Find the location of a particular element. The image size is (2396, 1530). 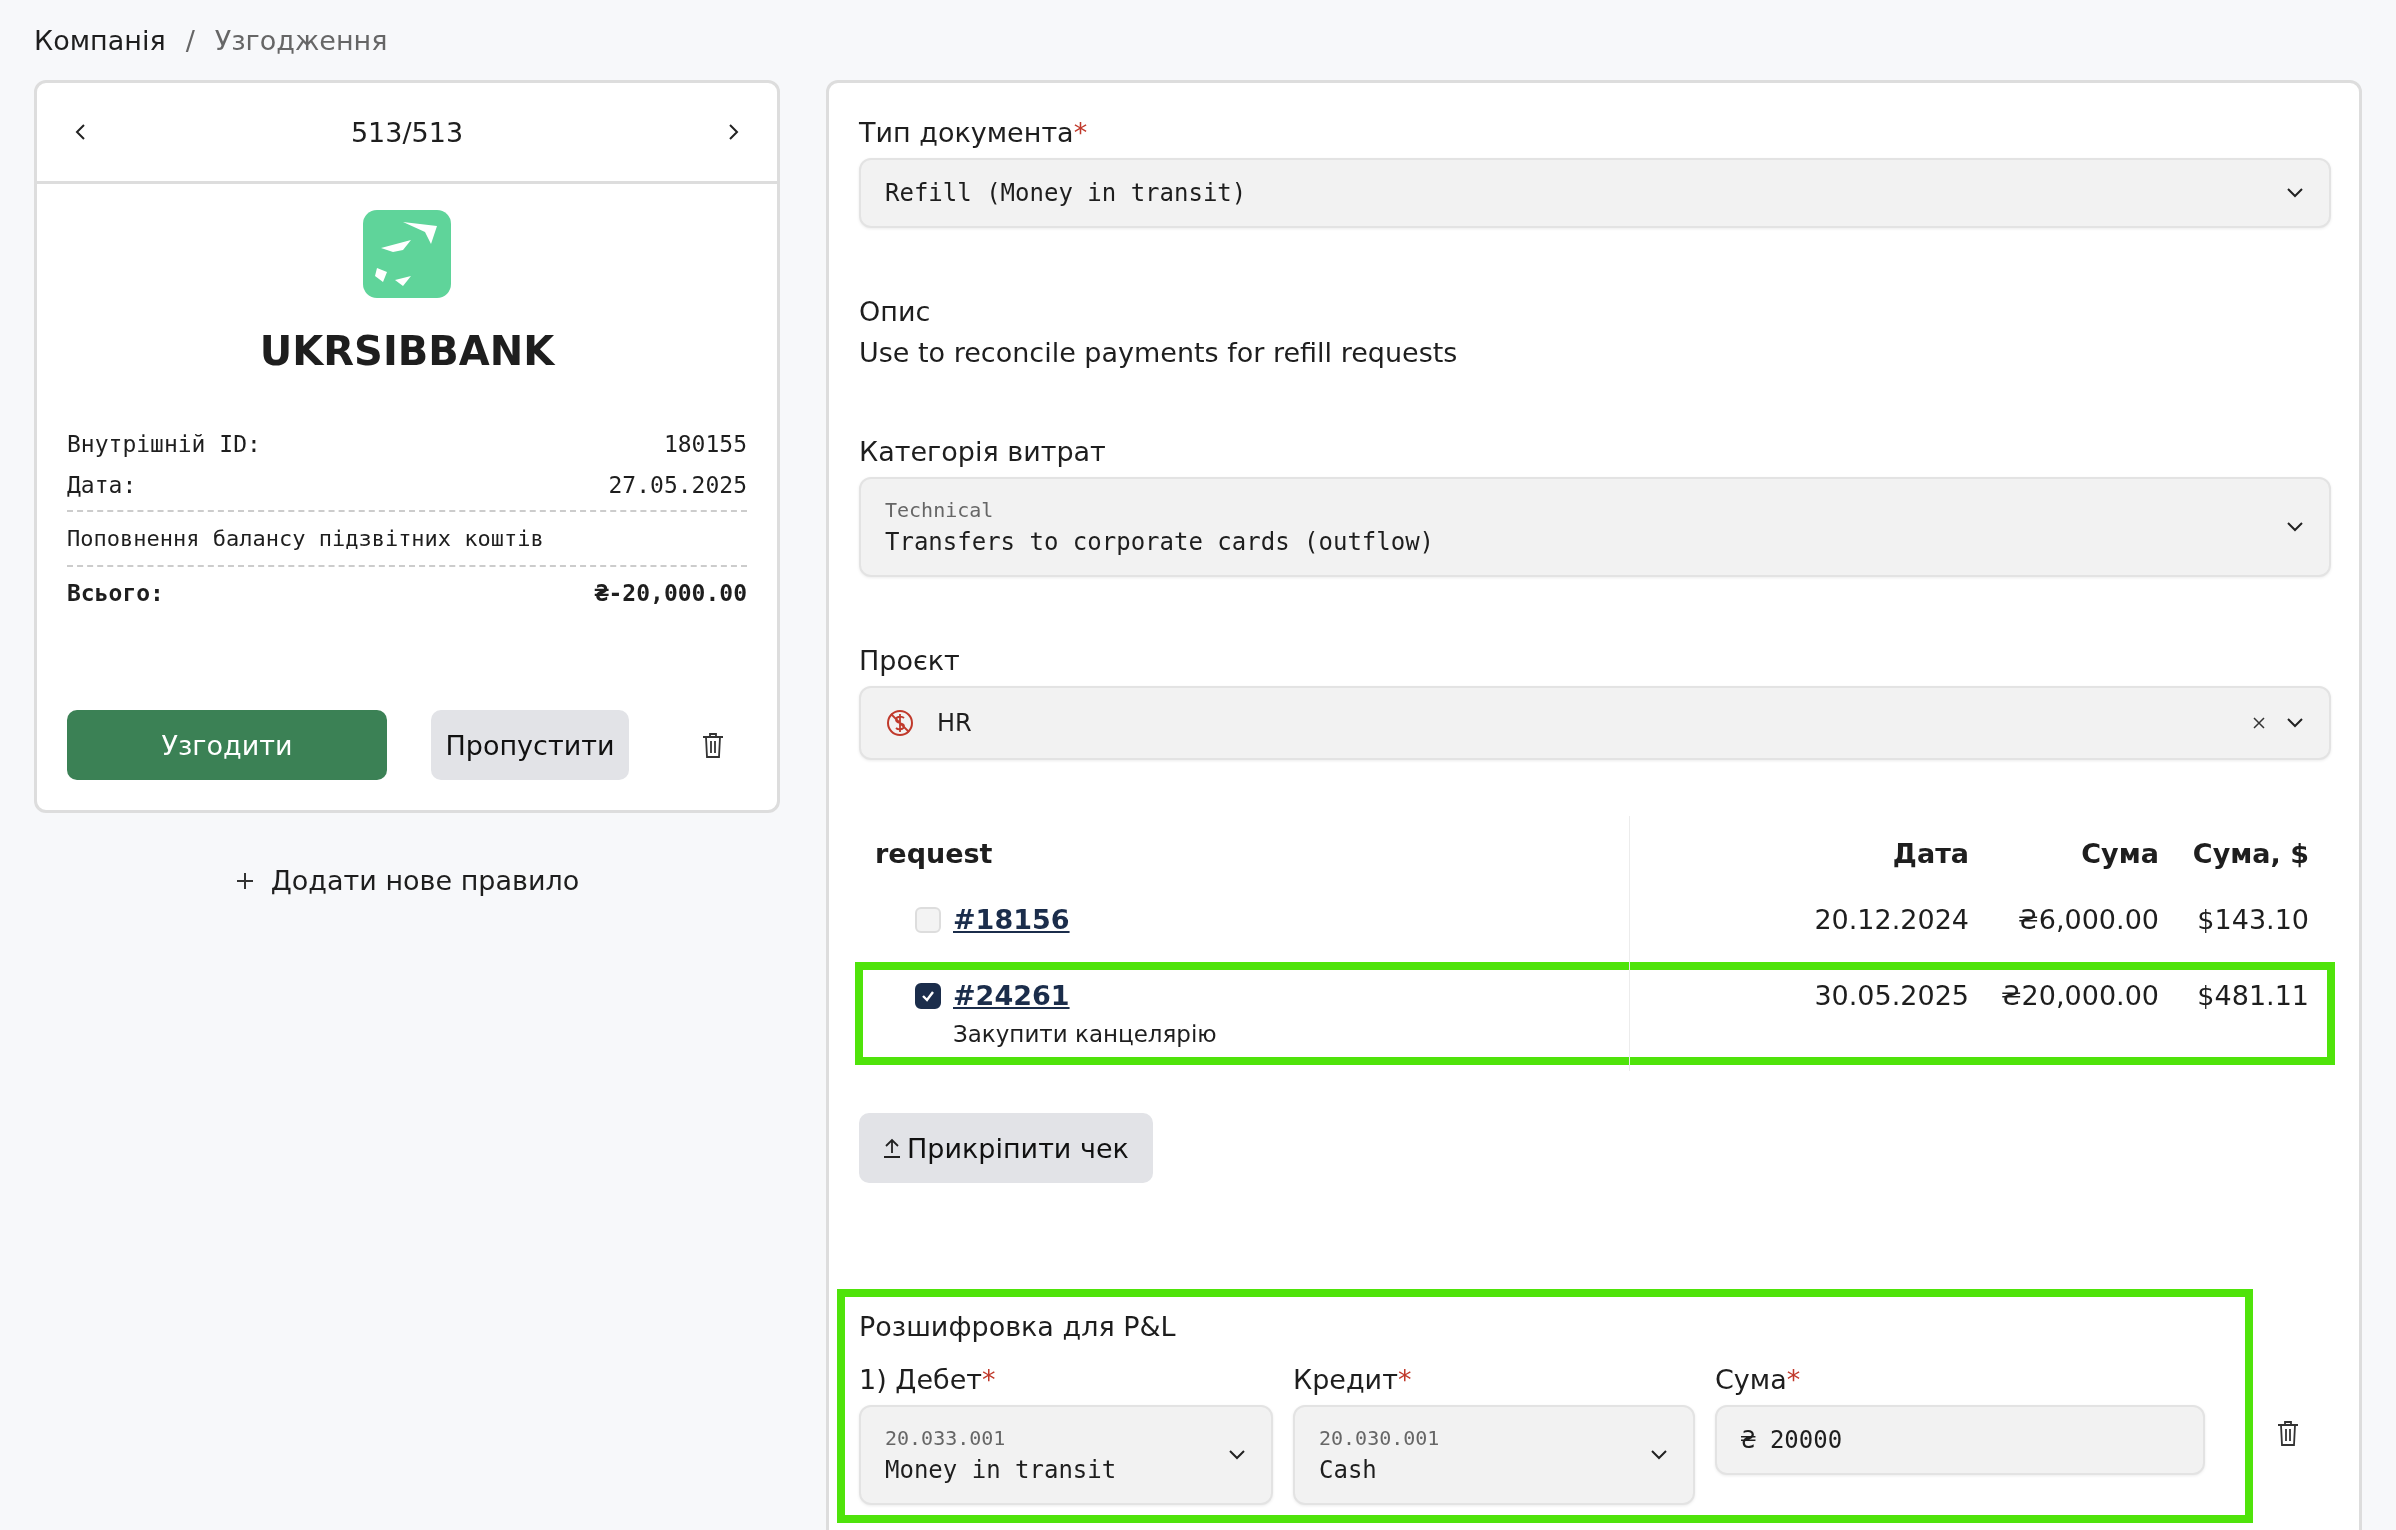

column-header: Дата is located at coordinates (1930, 853).